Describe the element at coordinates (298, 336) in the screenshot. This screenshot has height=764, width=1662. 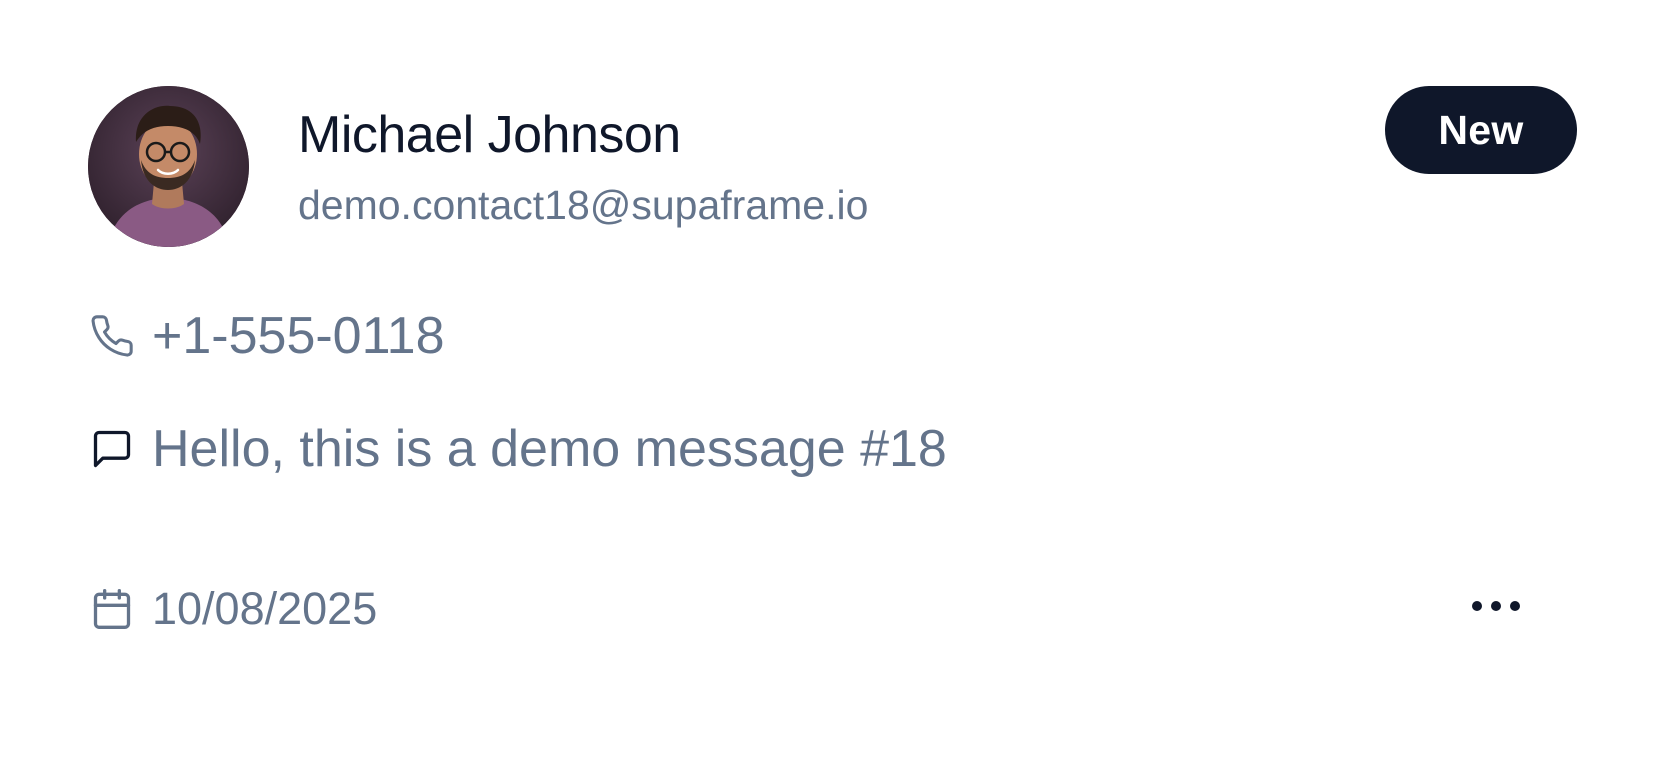
I see `contact-phone: +1-555-0118` at that location.